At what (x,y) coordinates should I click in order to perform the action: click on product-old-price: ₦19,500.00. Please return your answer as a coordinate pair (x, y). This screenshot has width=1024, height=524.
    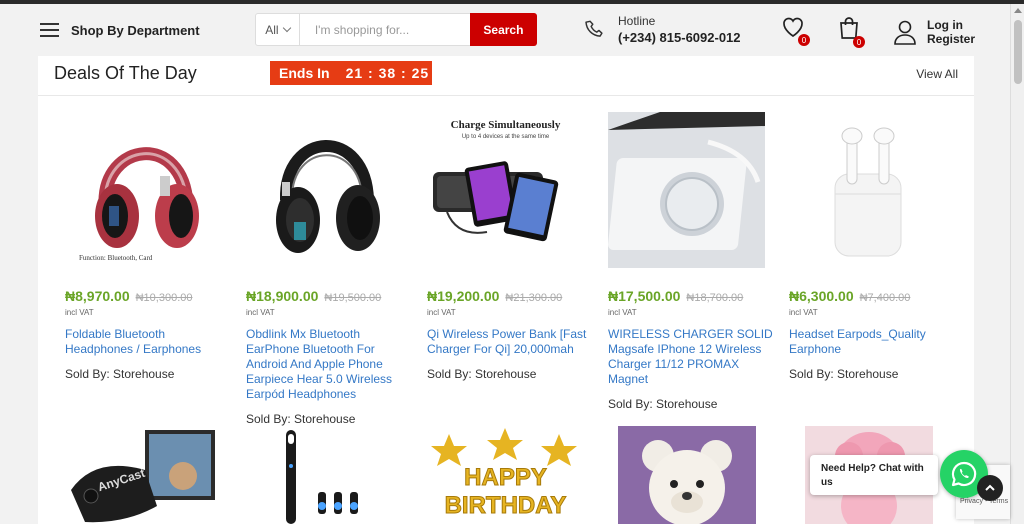
    Looking at the image, I should click on (353, 298).